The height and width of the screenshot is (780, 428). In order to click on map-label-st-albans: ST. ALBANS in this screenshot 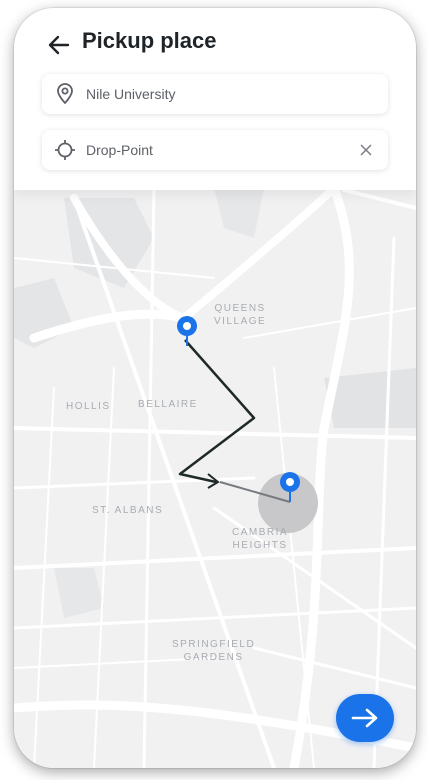, I will do `click(128, 510)`.